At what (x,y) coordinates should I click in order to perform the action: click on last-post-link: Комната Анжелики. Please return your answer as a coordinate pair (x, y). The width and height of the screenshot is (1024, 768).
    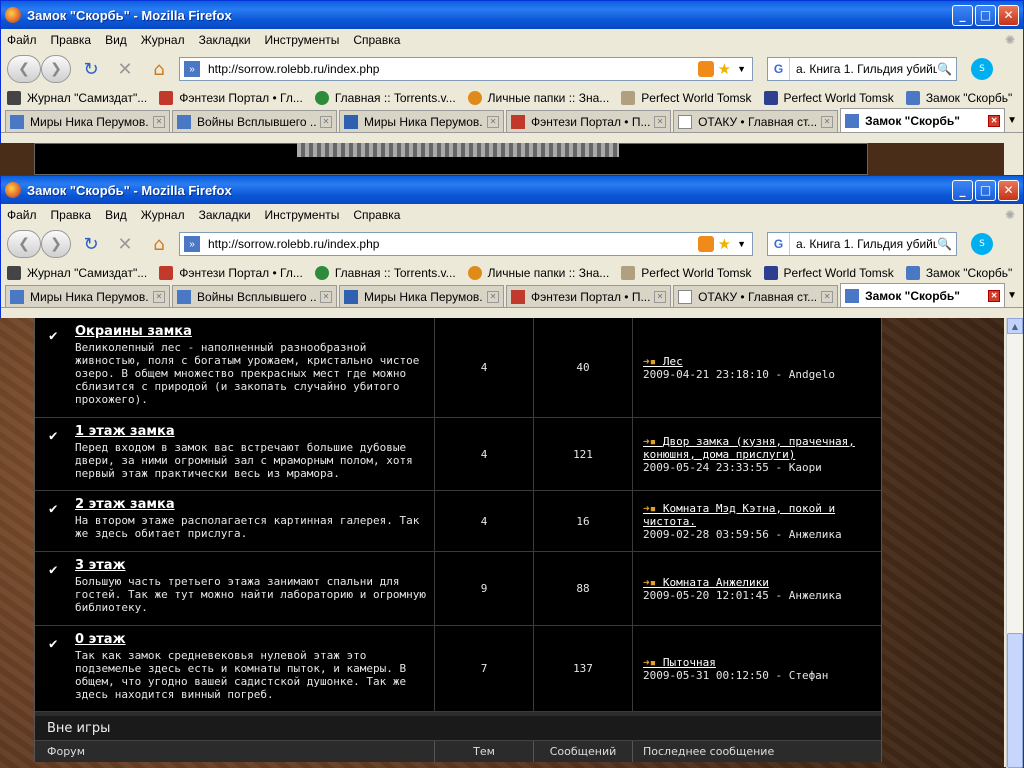
    Looking at the image, I should click on (757, 582).